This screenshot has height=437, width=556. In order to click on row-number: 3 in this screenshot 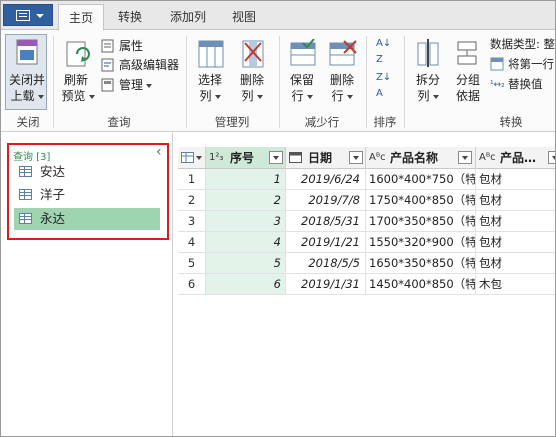, I will do `click(192, 221)`.